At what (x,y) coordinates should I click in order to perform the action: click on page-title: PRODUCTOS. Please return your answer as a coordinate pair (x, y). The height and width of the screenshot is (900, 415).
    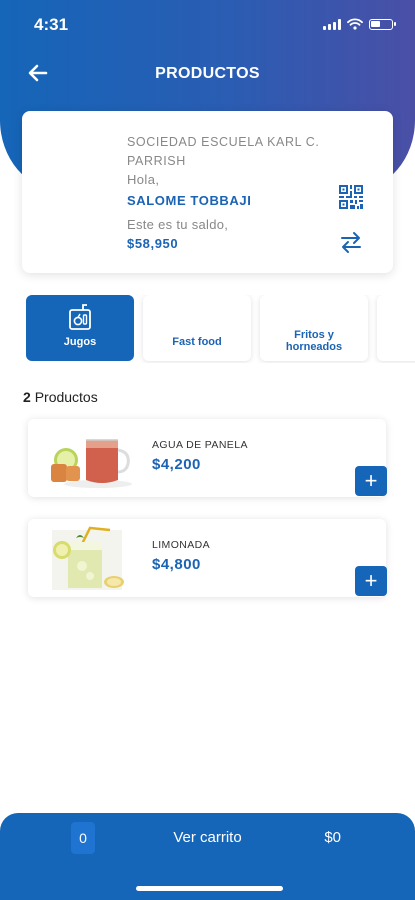
    Looking at the image, I should click on (207, 73).